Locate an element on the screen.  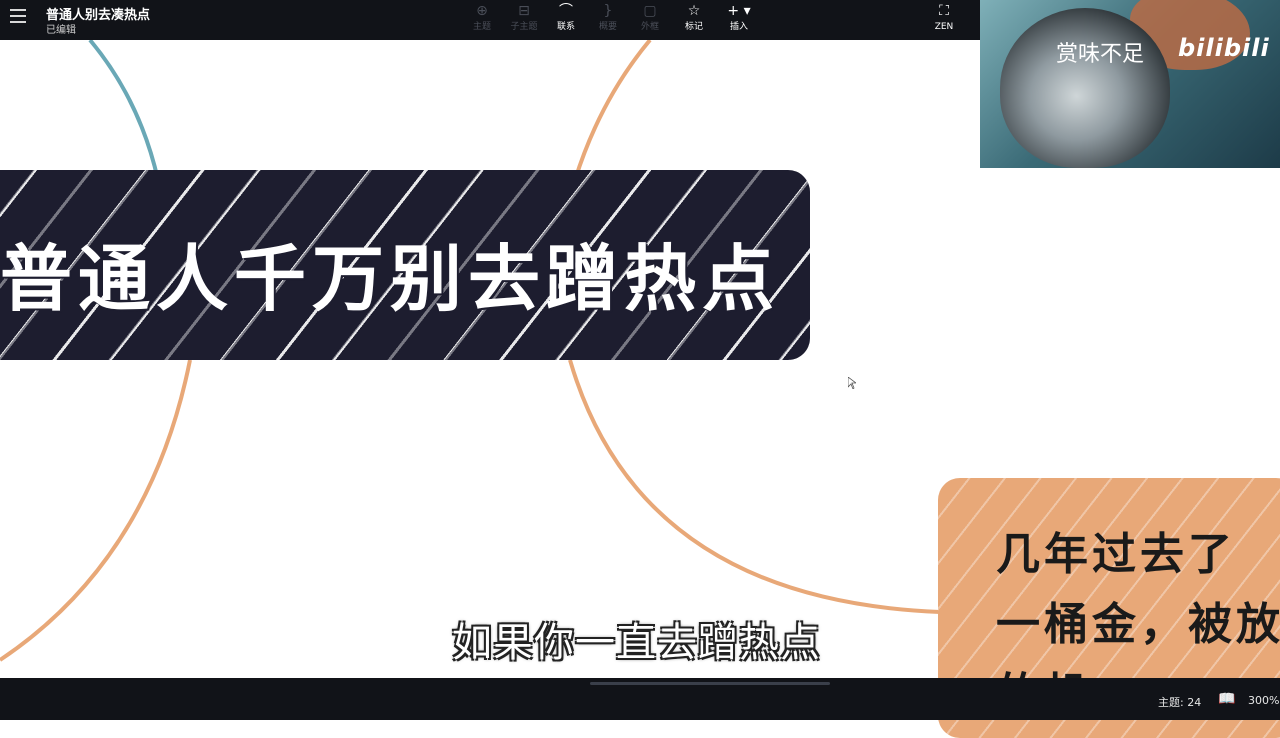
relationship-icon: ⌒ is located at coordinates (566, 11).